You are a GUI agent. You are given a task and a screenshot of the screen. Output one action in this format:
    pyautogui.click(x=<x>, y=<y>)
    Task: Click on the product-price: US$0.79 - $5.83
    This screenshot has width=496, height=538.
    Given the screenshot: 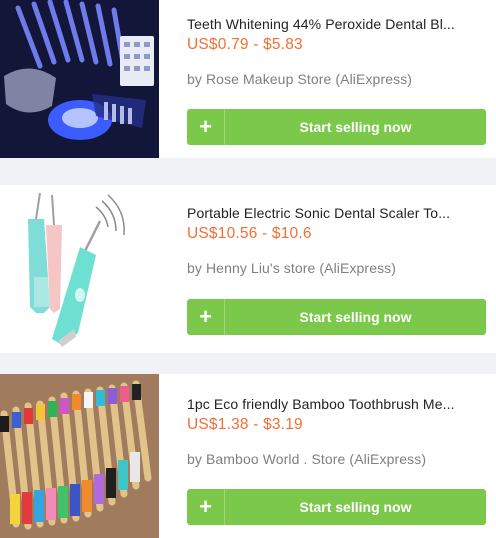 What is the action you would take?
    pyautogui.click(x=245, y=44)
    